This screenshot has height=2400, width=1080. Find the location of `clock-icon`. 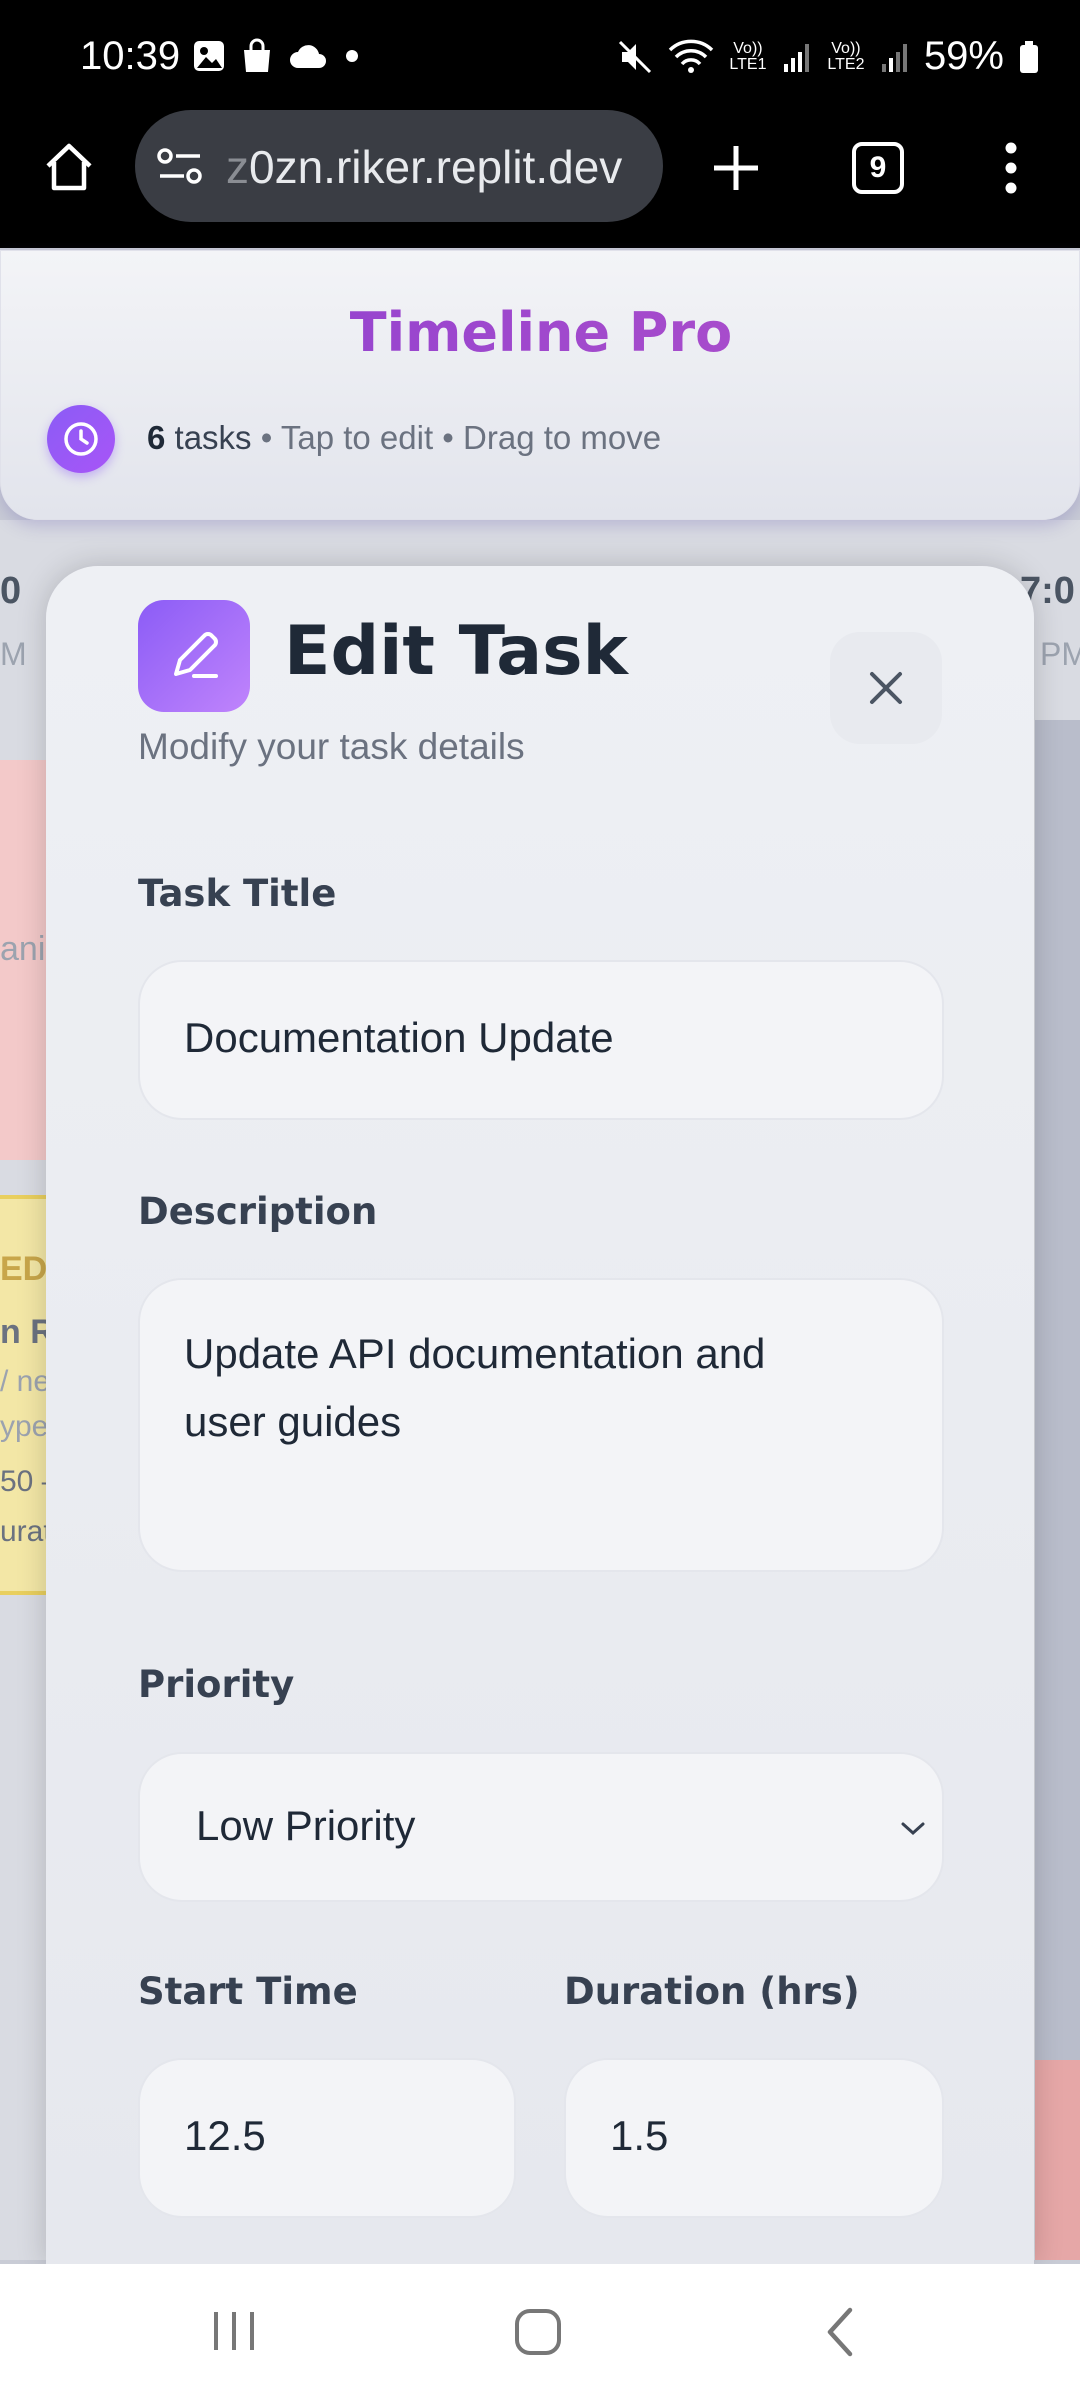

clock-icon is located at coordinates (81, 439).